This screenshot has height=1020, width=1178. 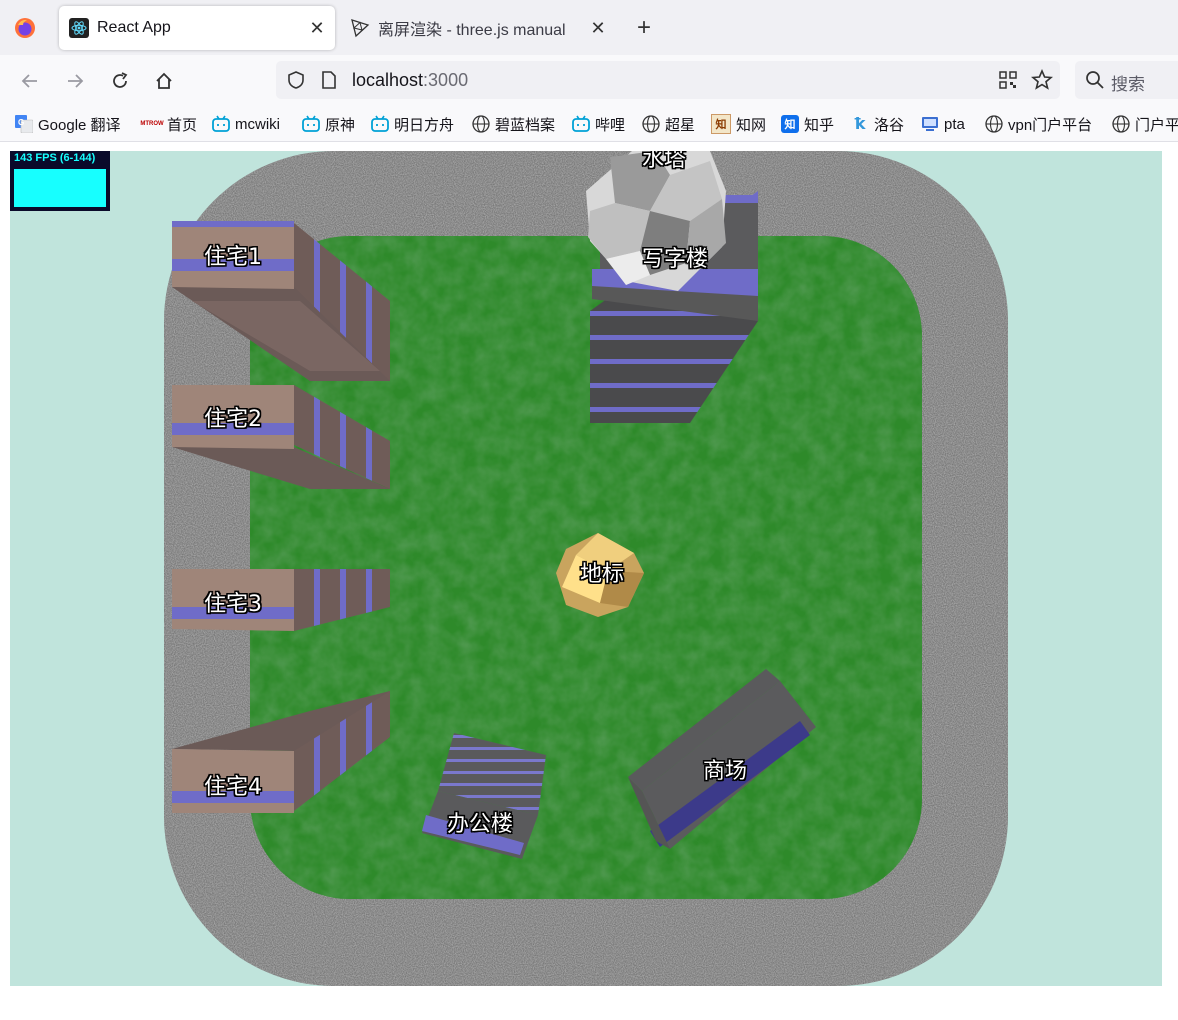 I want to click on react-icon, so click(x=79, y=28).